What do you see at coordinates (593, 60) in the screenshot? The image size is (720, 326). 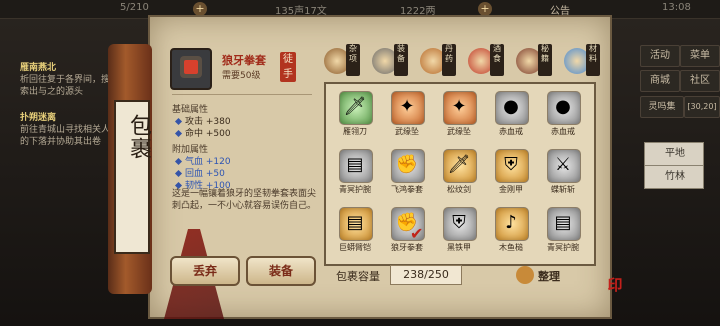 I see `category-label: 材料` at bounding box center [593, 60].